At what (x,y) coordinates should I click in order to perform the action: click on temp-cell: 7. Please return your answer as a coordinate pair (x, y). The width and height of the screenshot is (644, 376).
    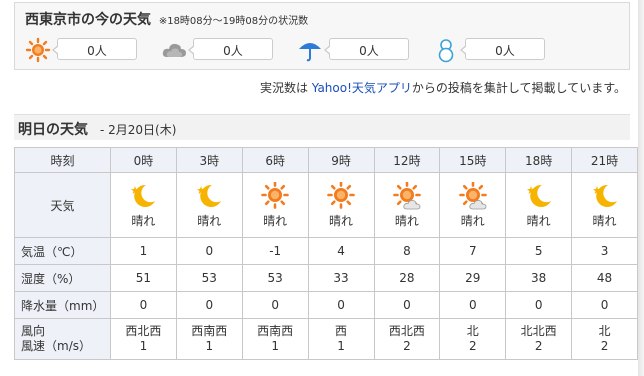
    Looking at the image, I should click on (473, 251).